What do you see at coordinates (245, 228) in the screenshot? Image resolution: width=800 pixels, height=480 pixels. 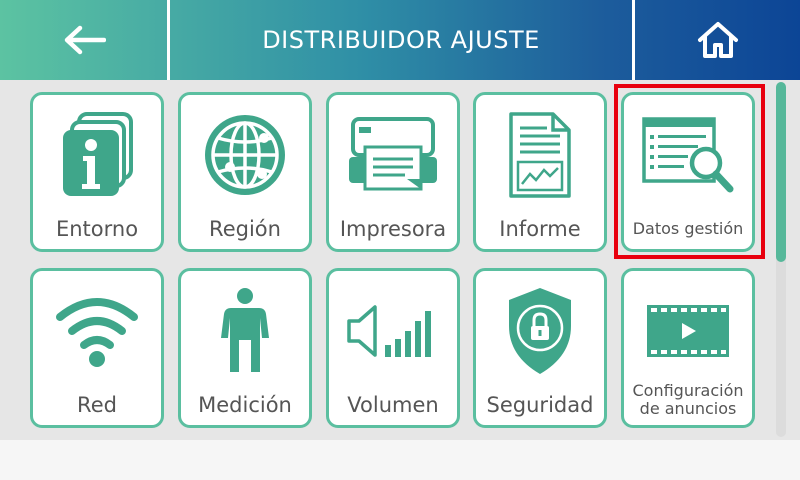 I see `tile-label: Región` at bounding box center [245, 228].